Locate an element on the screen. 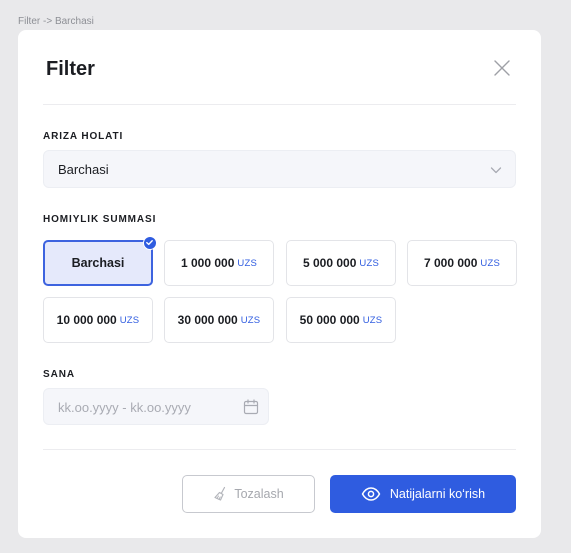  show-results-label: Natijalarni ko‘rish is located at coordinates (437, 494).